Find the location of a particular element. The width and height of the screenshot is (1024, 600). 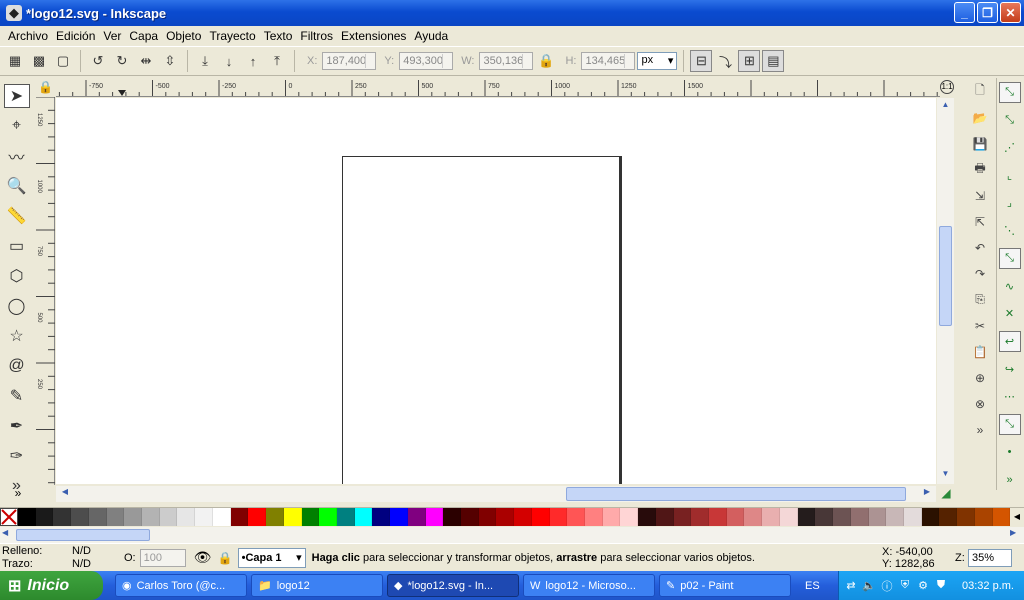

zoom-field: 35% is located at coordinates (990, 558).